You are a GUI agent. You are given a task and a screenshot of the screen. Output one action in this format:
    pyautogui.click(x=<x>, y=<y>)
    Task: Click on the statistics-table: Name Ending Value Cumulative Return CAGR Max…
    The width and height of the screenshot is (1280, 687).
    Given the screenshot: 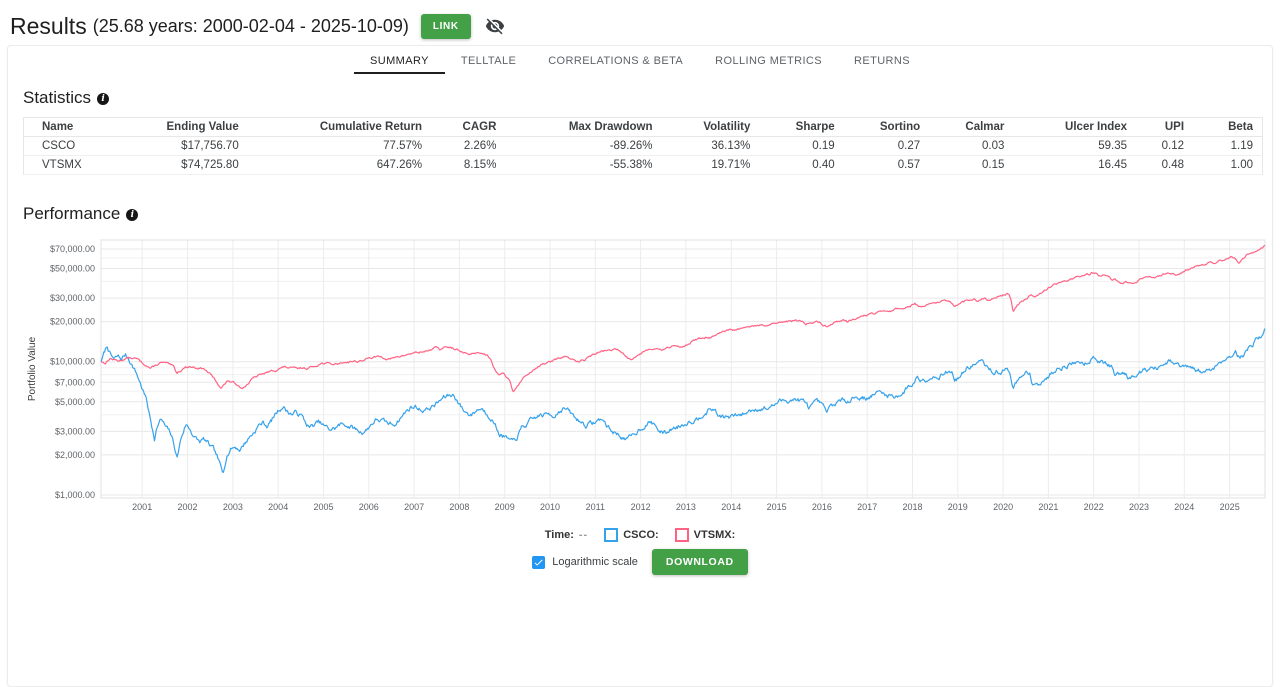 What is the action you would take?
    pyautogui.click(x=643, y=146)
    